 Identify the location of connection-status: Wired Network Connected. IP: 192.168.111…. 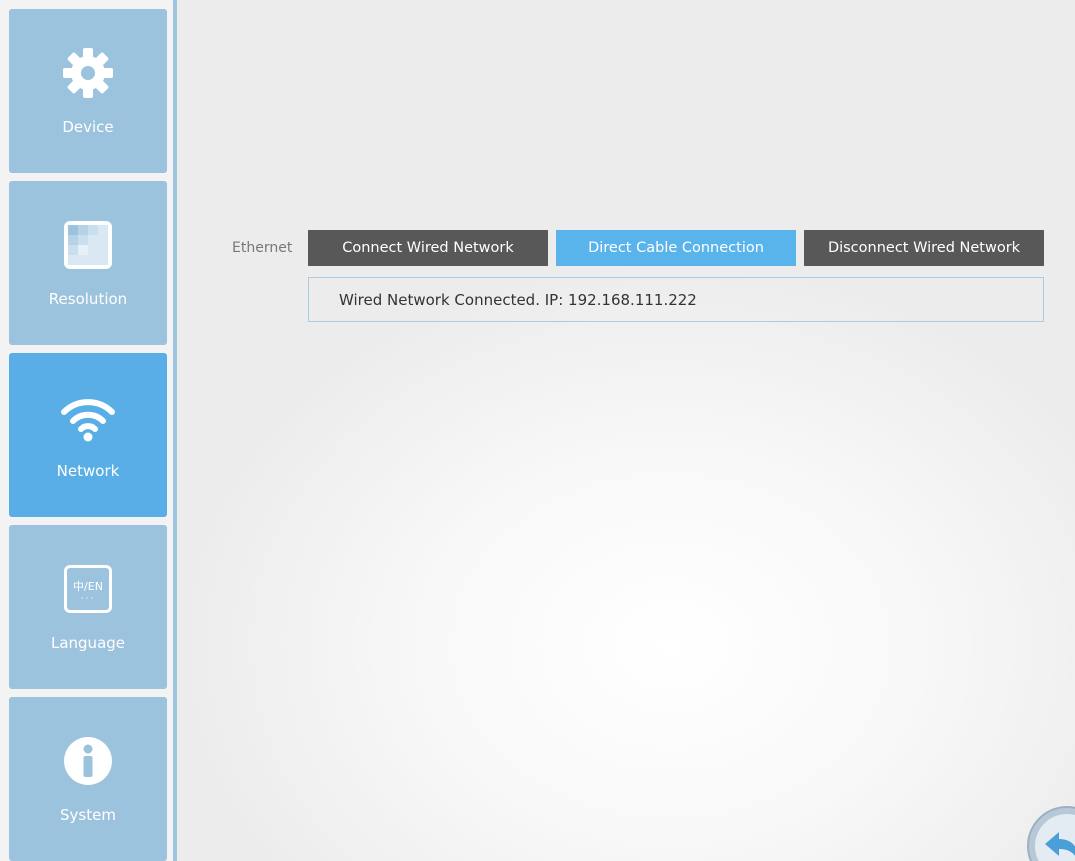
(676, 299).